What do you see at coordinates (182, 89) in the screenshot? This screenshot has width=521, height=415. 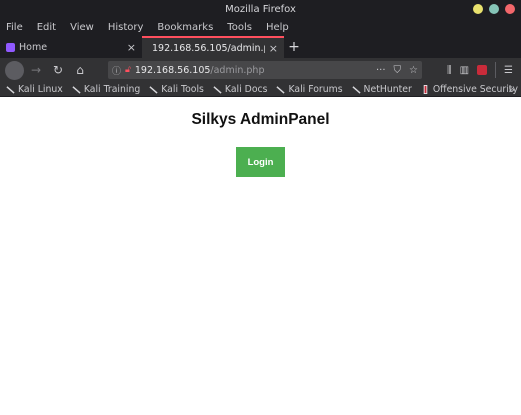 I see `bookmark-label: Kali Tools` at bounding box center [182, 89].